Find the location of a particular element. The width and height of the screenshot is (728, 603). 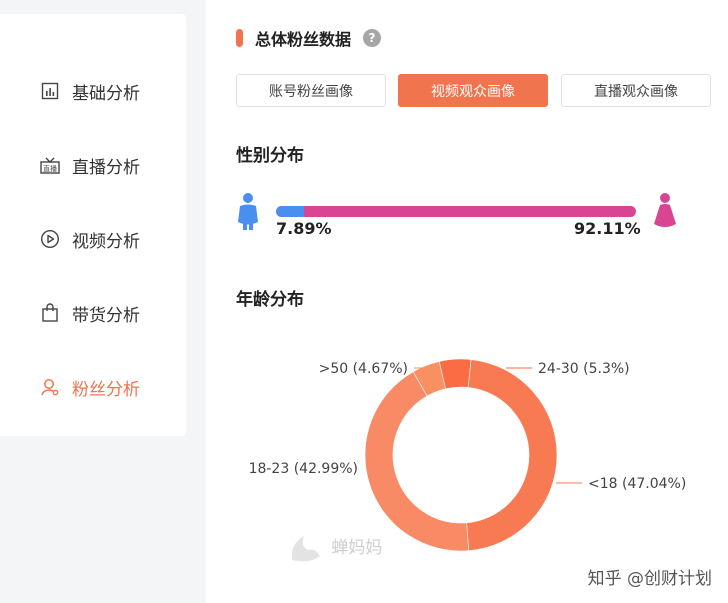

female-icon is located at coordinates (665, 214).